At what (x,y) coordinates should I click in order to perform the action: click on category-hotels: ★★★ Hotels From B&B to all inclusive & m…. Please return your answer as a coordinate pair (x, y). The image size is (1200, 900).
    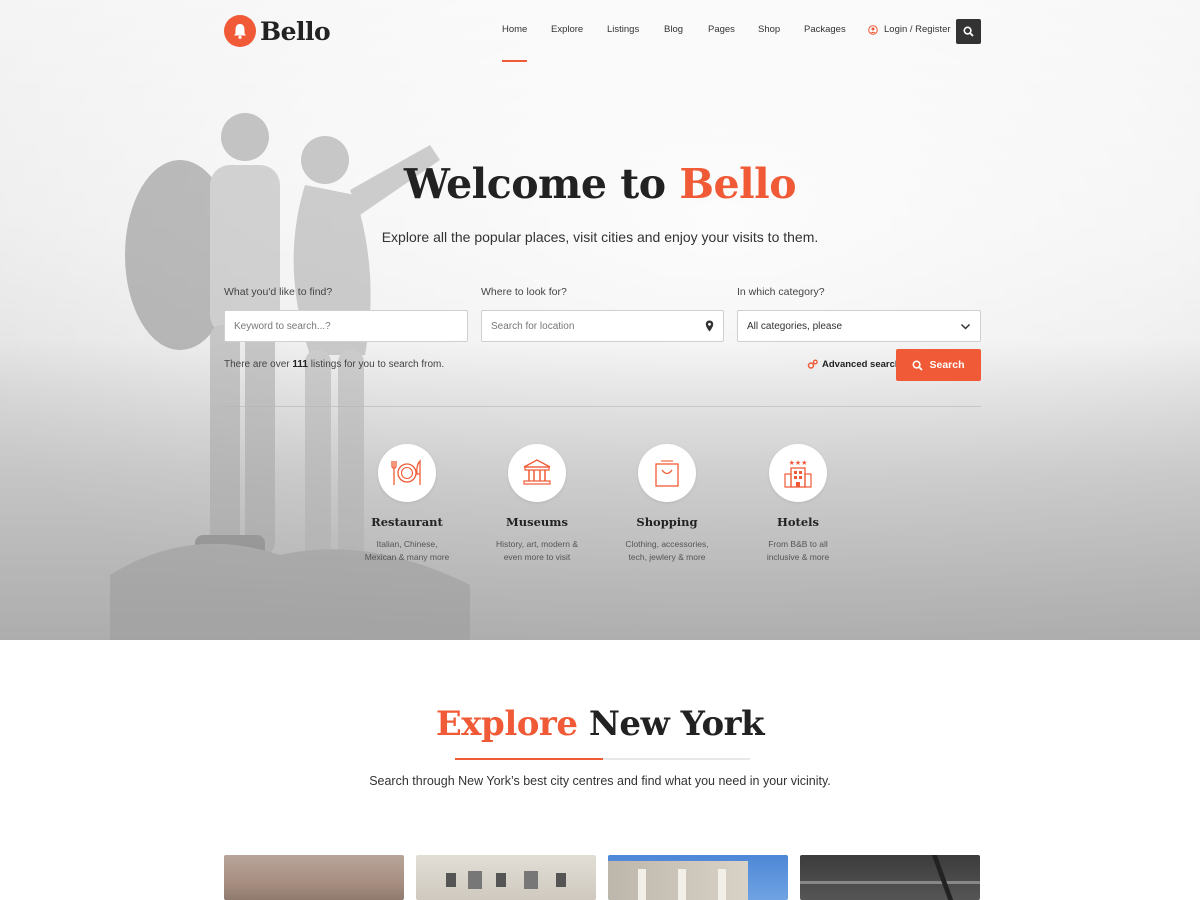
    Looking at the image, I should click on (798, 504).